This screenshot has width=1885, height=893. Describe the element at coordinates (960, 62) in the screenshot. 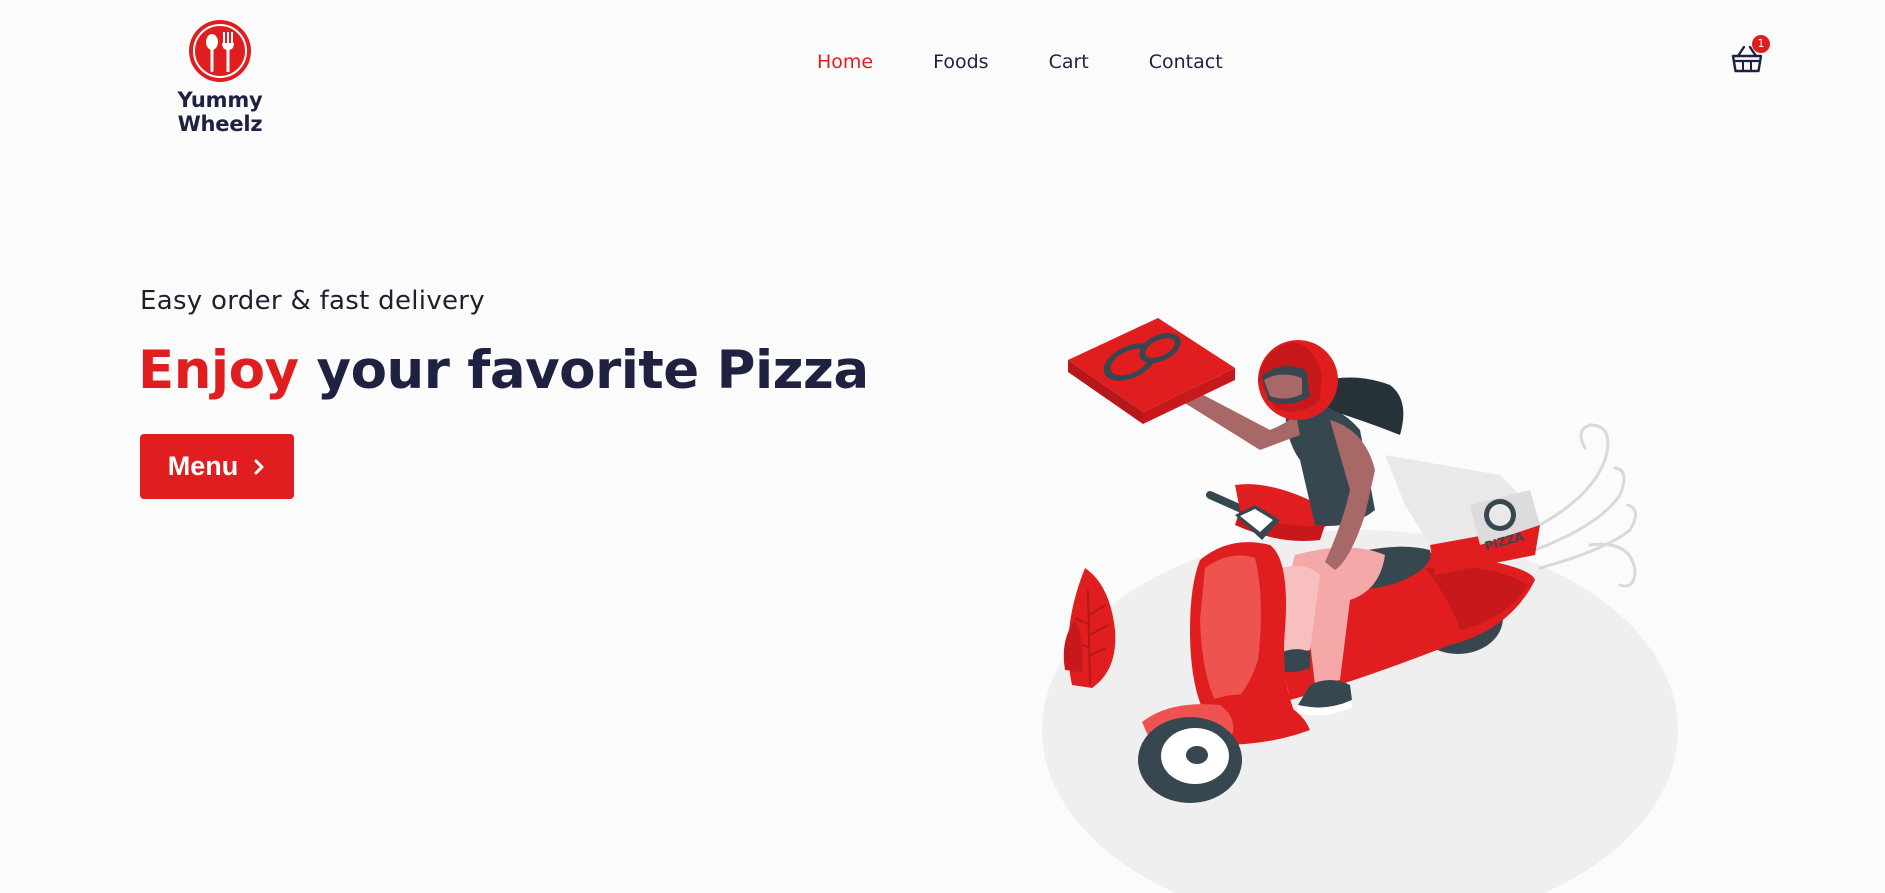

I see `nav-item-foods: Foods` at that location.